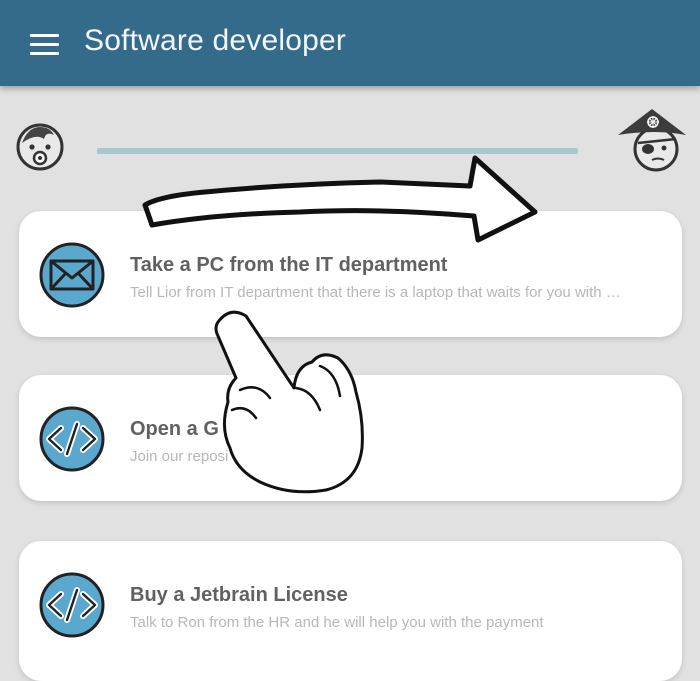 The height and width of the screenshot is (681, 700). Describe the element at coordinates (174, 429) in the screenshot. I see `task-title: Open a G` at that location.